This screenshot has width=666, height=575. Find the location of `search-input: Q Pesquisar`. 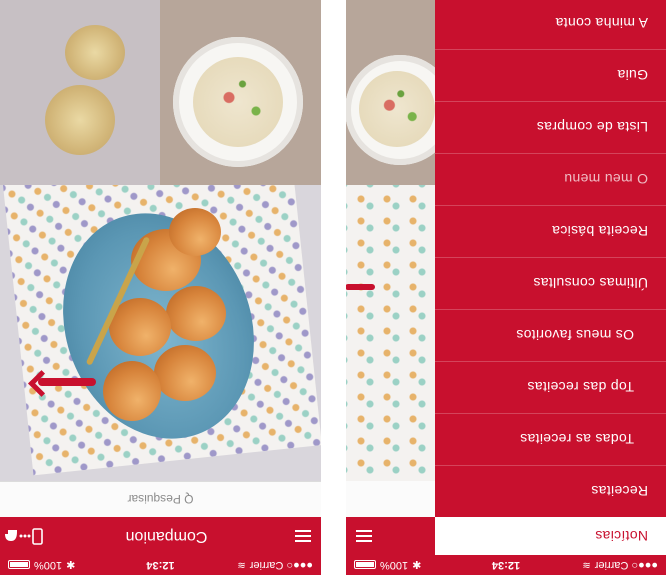

search-input: Q Pesquisar is located at coordinates (160, 499).